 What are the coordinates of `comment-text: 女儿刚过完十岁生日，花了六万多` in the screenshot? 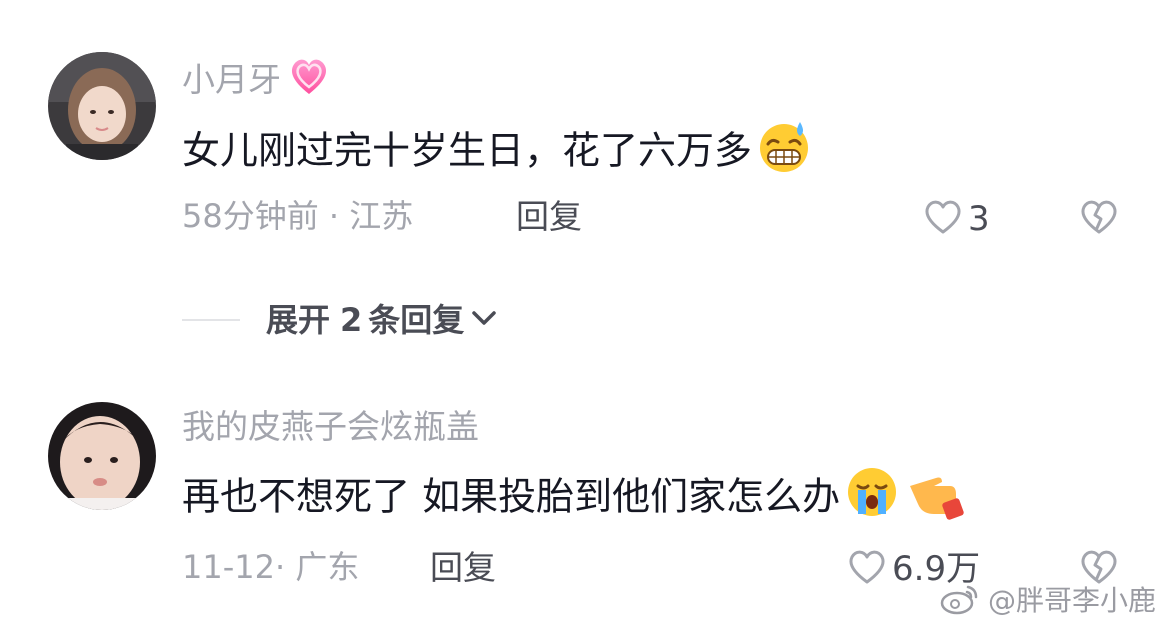 It's located at (497, 151).